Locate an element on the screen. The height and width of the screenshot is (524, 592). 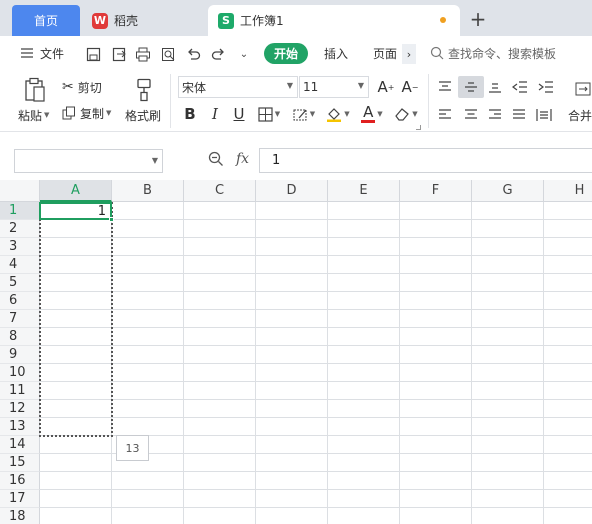
format-painter-button: 格式刷 is located at coordinates (143, 115).